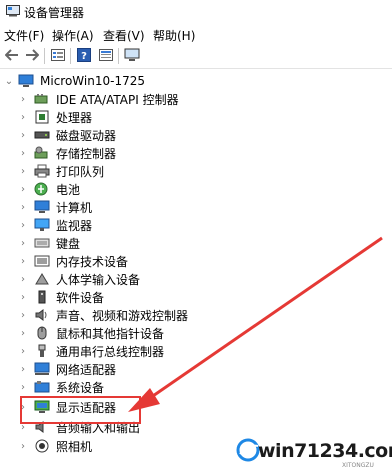 The width and height of the screenshot is (392, 475). What do you see at coordinates (42, 225) in the screenshot?
I see `monitor-icon` at bounding box center [42, 225].